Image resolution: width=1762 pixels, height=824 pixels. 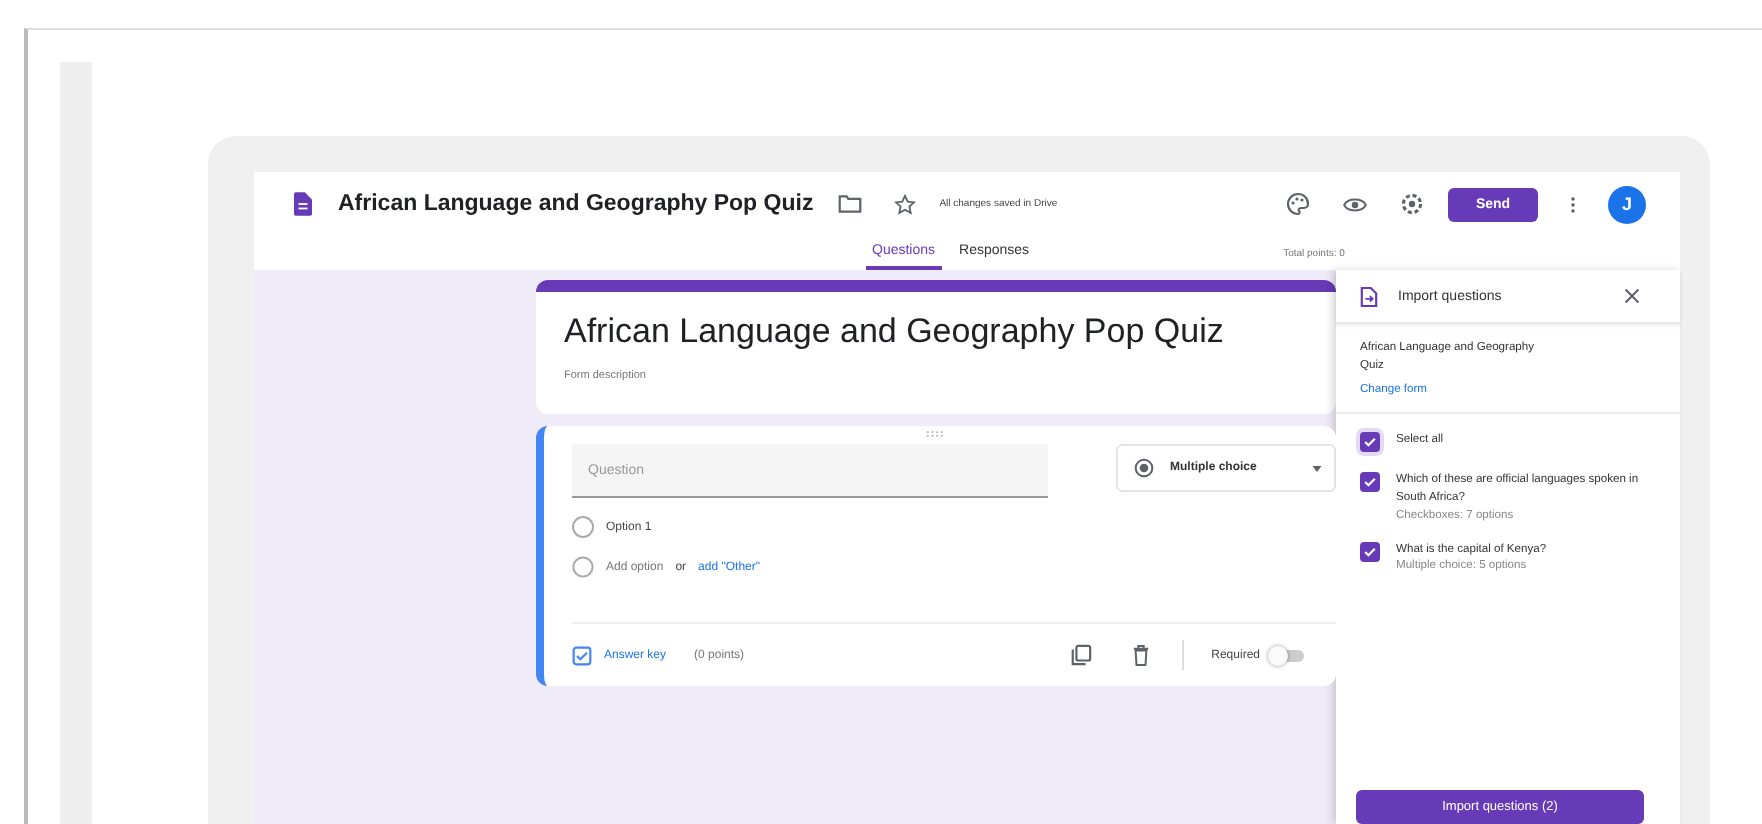 I want to click on required-toggle, so click(x=1288, y=655).